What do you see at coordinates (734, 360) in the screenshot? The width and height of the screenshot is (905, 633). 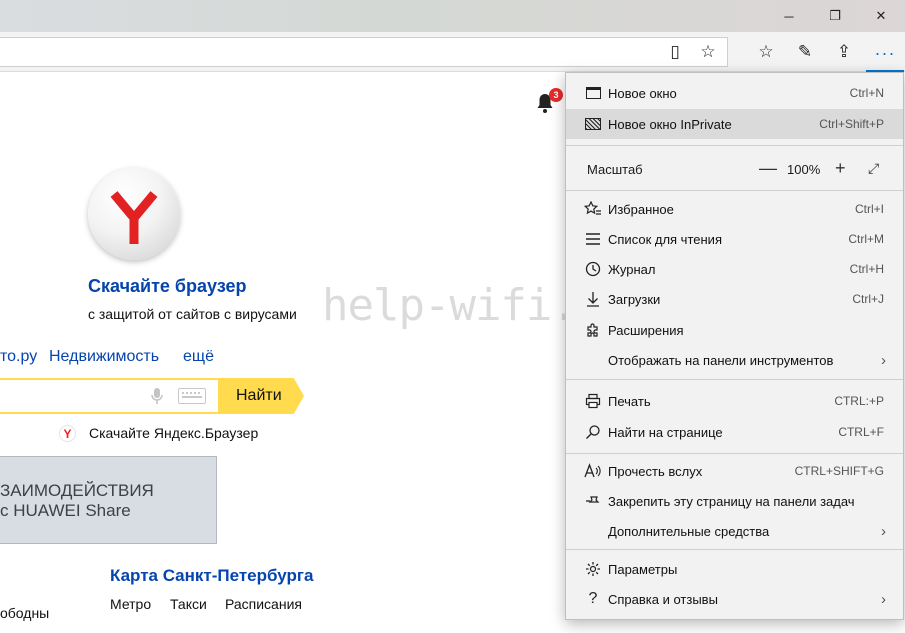 I see `menu-item-show-in-toolbar: Отображать на панели инструментов ›` at bounding box center [734, 360].